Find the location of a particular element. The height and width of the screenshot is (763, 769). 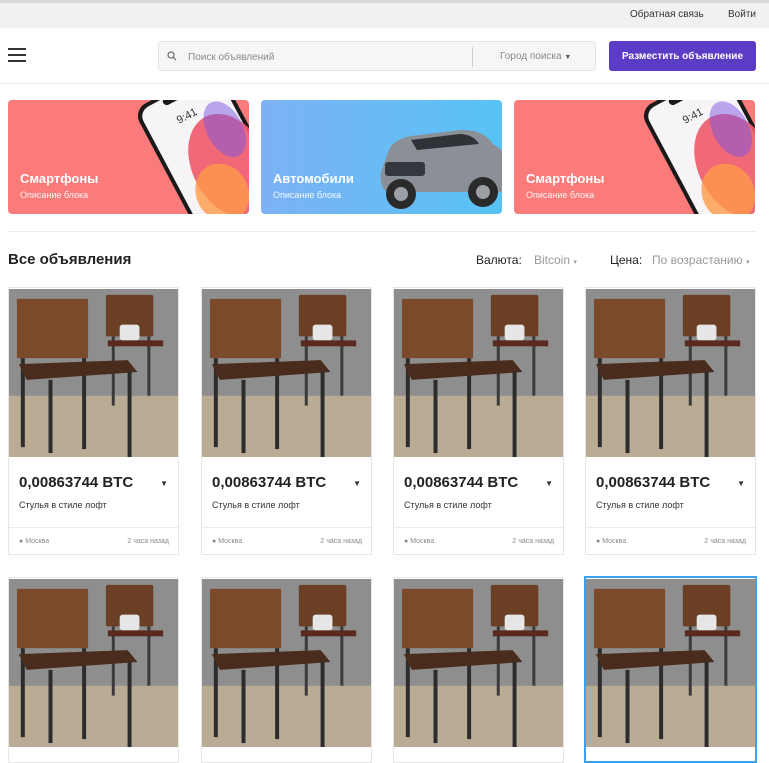

section-title: Все объявления is located at coordinates (70, 259).